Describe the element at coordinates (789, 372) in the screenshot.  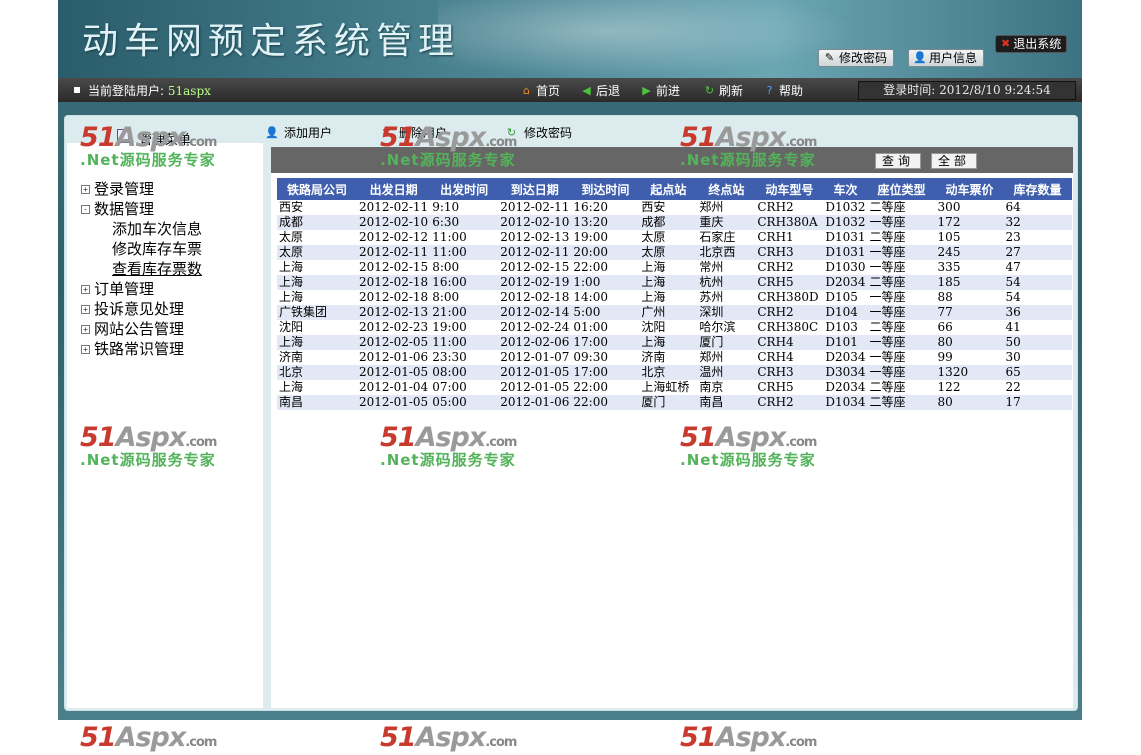
I see `table-cell: CRH3` at that location.